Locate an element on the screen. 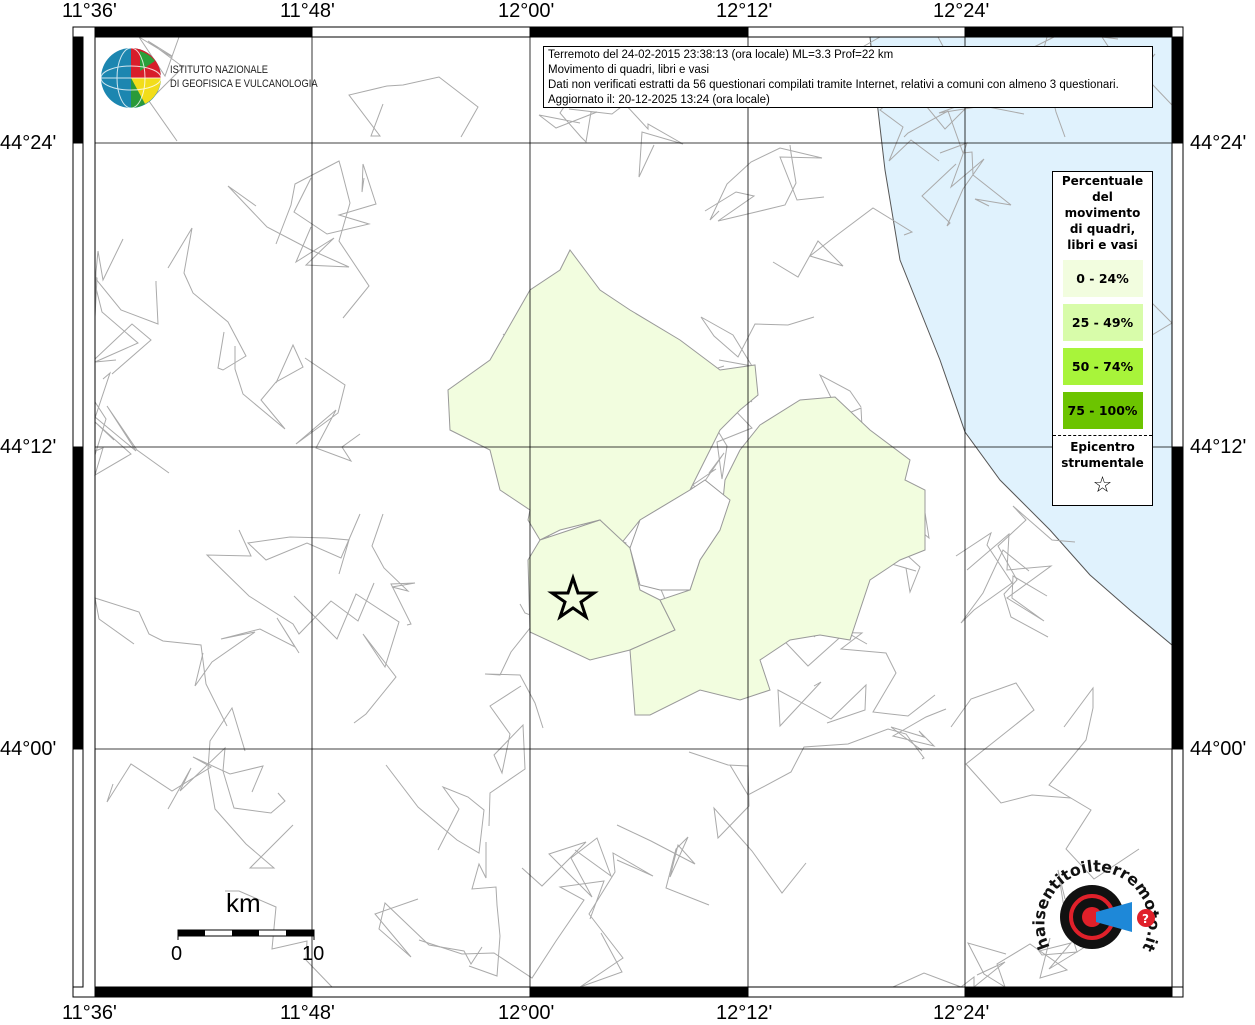 Image resolution: width=1255 pixels, height=1025 pixels. legend-class-0-24: 0 - 24% is located at coordinates (1102, 278).